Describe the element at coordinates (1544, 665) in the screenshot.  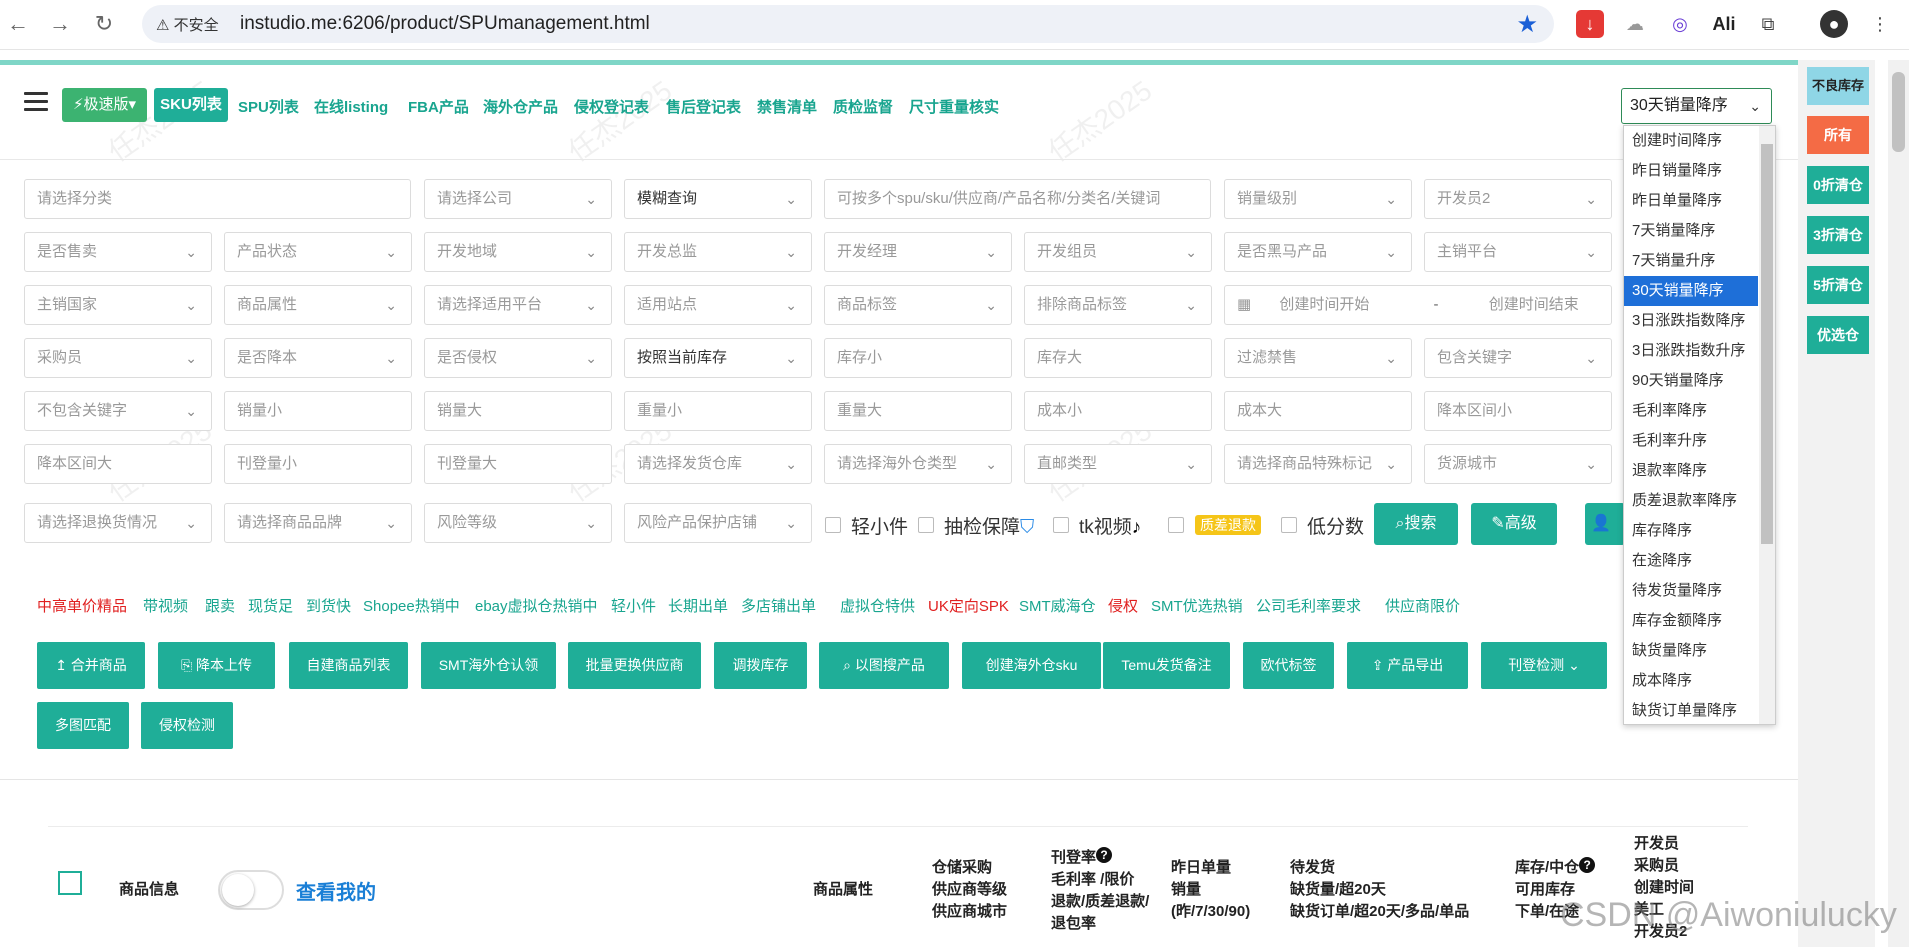
I see `listing-check-button: 刊登检测 ⌄` at that location.